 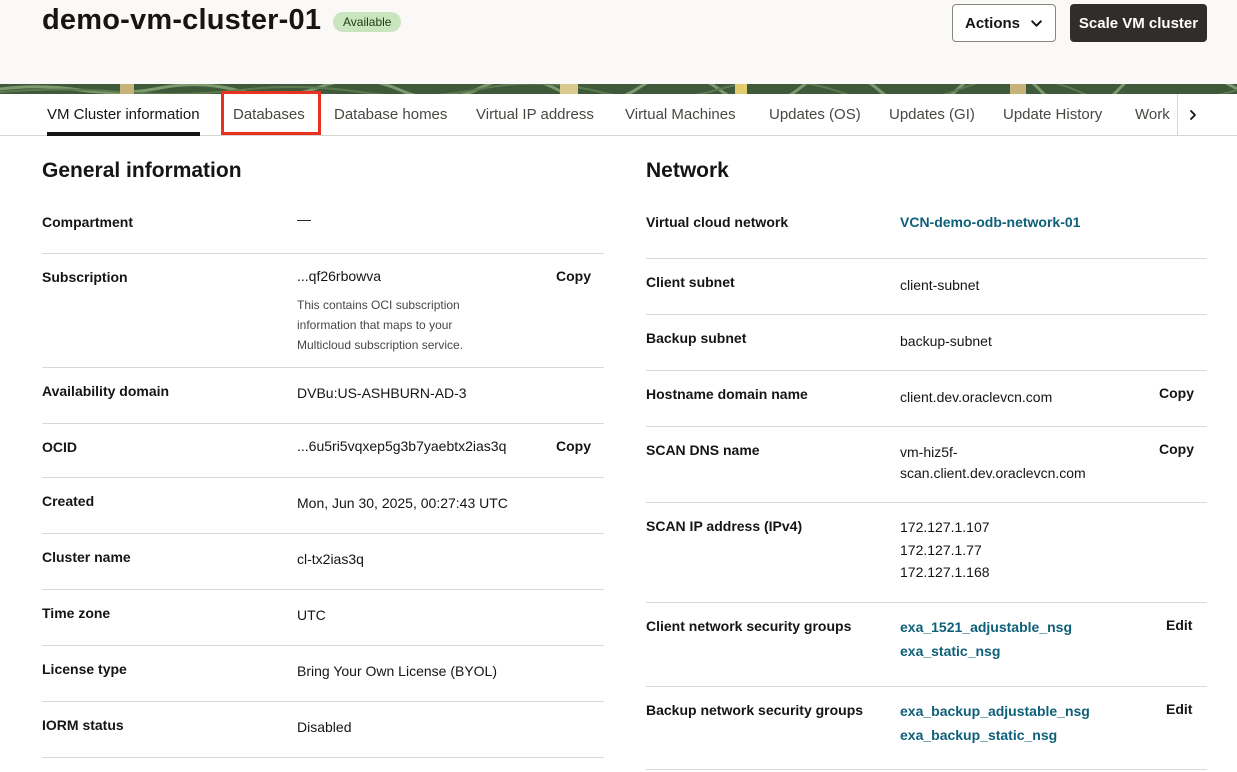 I want to click on copy-ocid-button: Copy, so click(x=573, y=446).